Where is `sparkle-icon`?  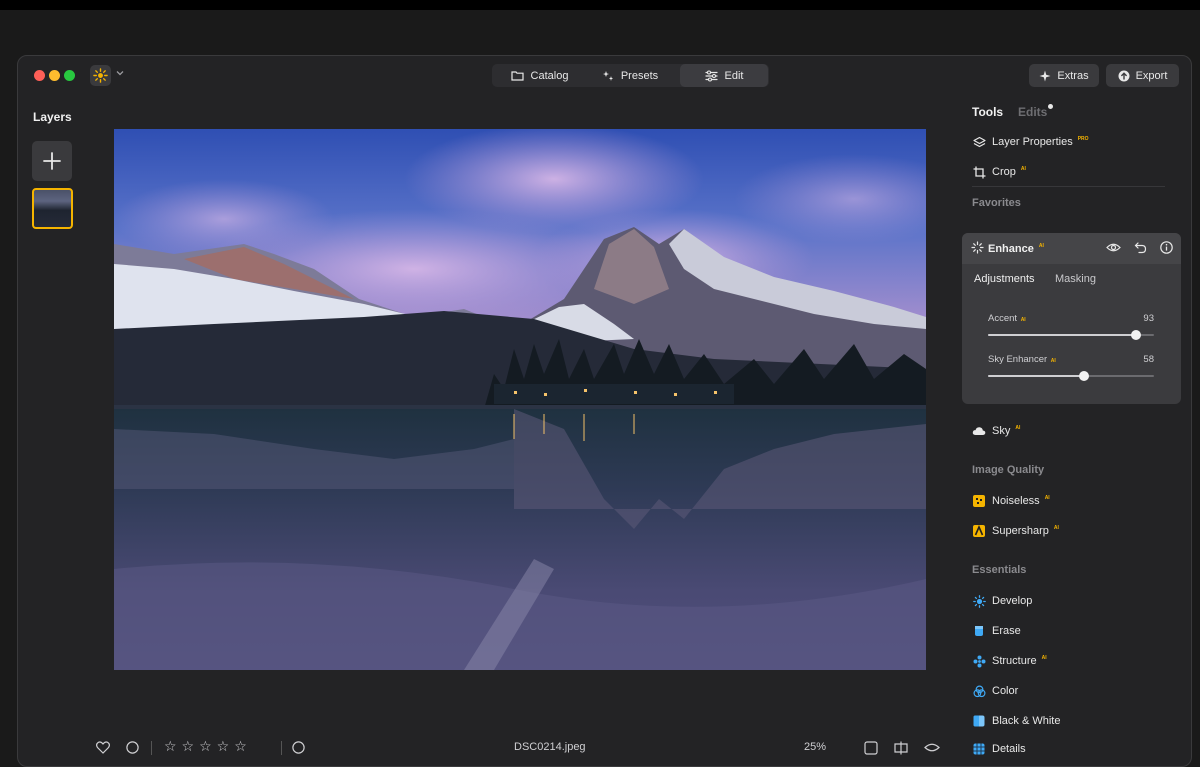
sparkle-icon is located at coordinates (607, 75).